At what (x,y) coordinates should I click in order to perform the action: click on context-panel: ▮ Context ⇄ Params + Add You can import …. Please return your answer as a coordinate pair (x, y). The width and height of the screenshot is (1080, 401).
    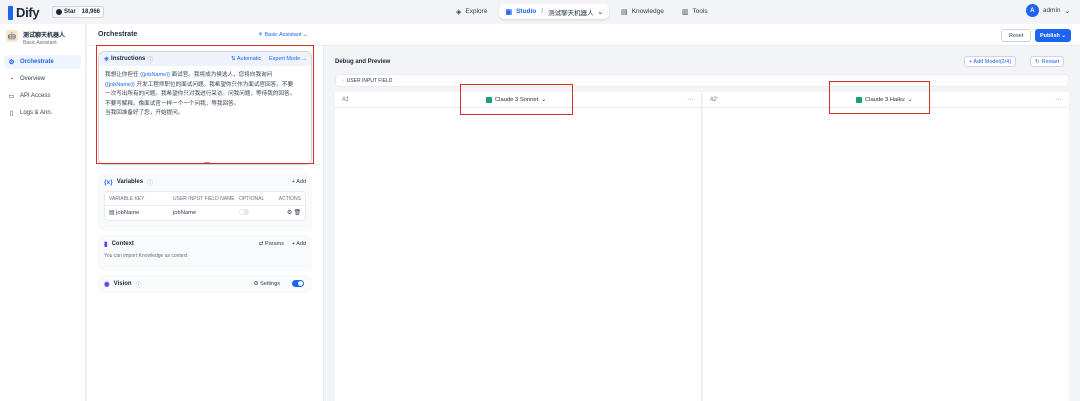
    Looking at the image, I should click on (205, 253).